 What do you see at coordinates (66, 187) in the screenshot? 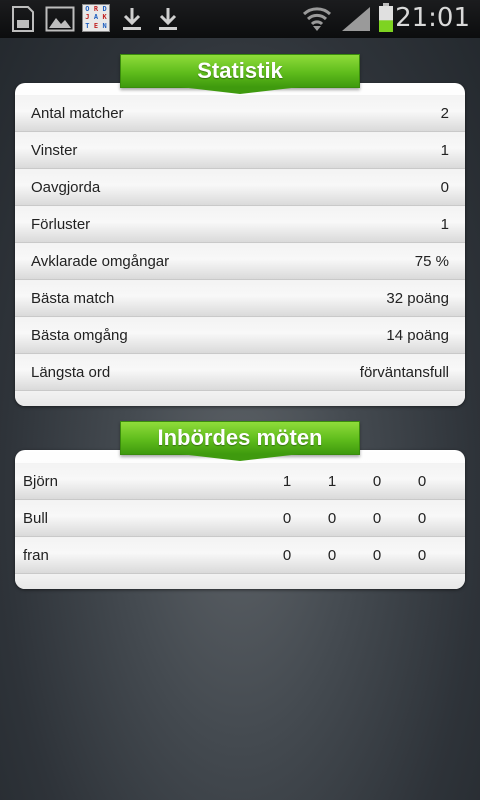
I see `stat-label: Oavgjorda` at bounding box center [66, 187].